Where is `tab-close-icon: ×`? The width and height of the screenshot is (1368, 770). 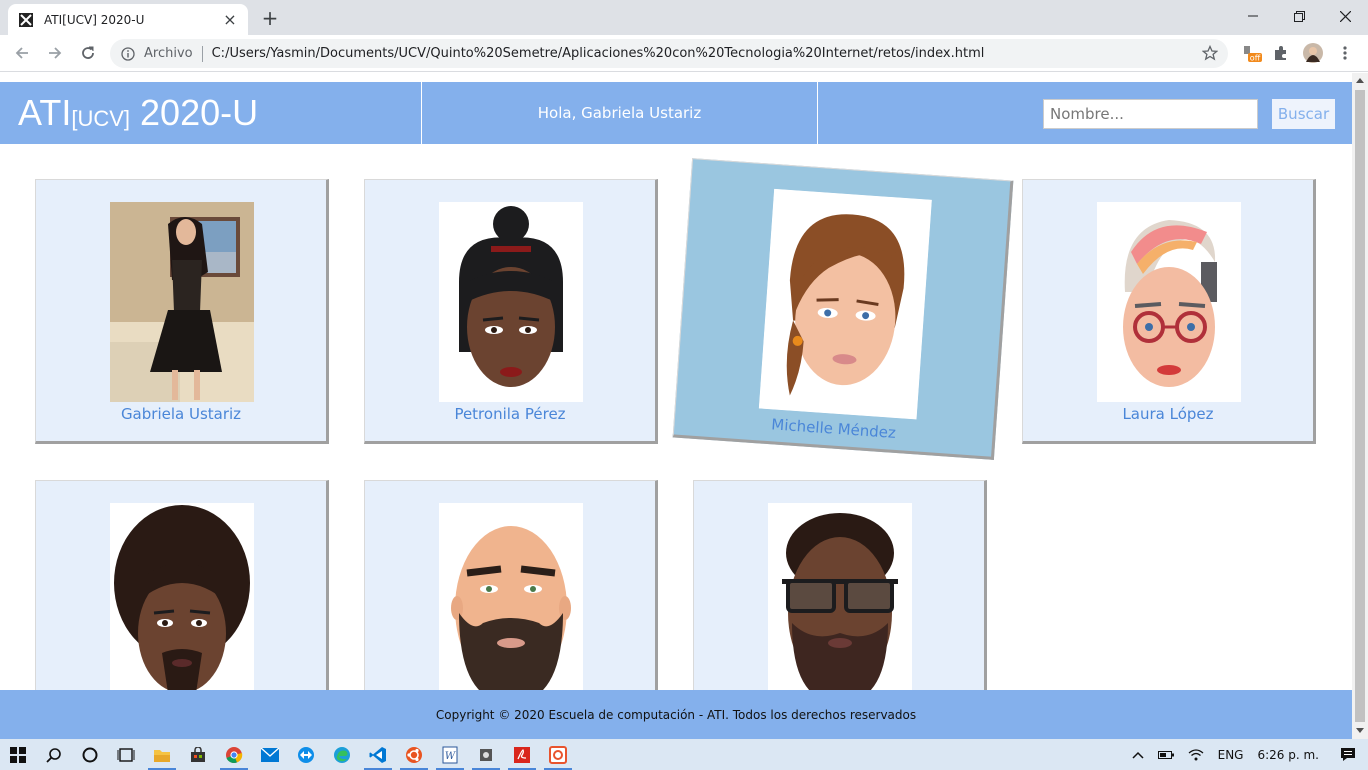
tab-close-icon: × is located at coordinates (230, 19).